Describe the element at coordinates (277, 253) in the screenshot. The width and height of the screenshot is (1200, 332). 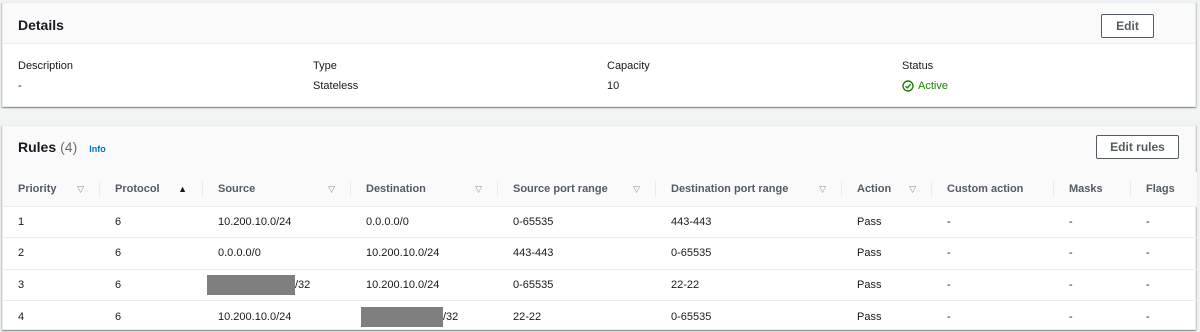
I see `cell-source: 0.0.0.0/0` at that location.